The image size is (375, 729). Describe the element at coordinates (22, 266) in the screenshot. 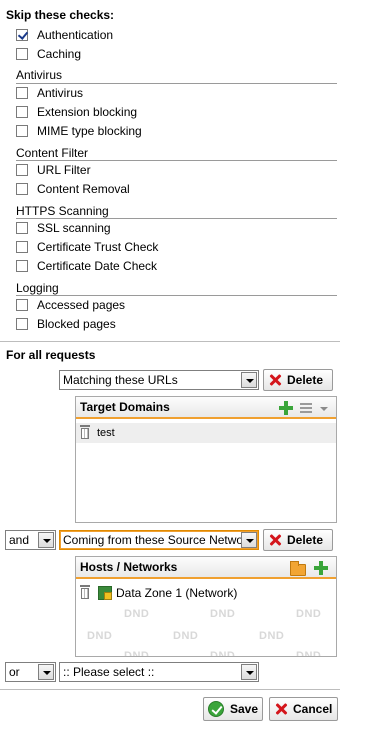

I see `certificate-date-check-checkbox` at that location.